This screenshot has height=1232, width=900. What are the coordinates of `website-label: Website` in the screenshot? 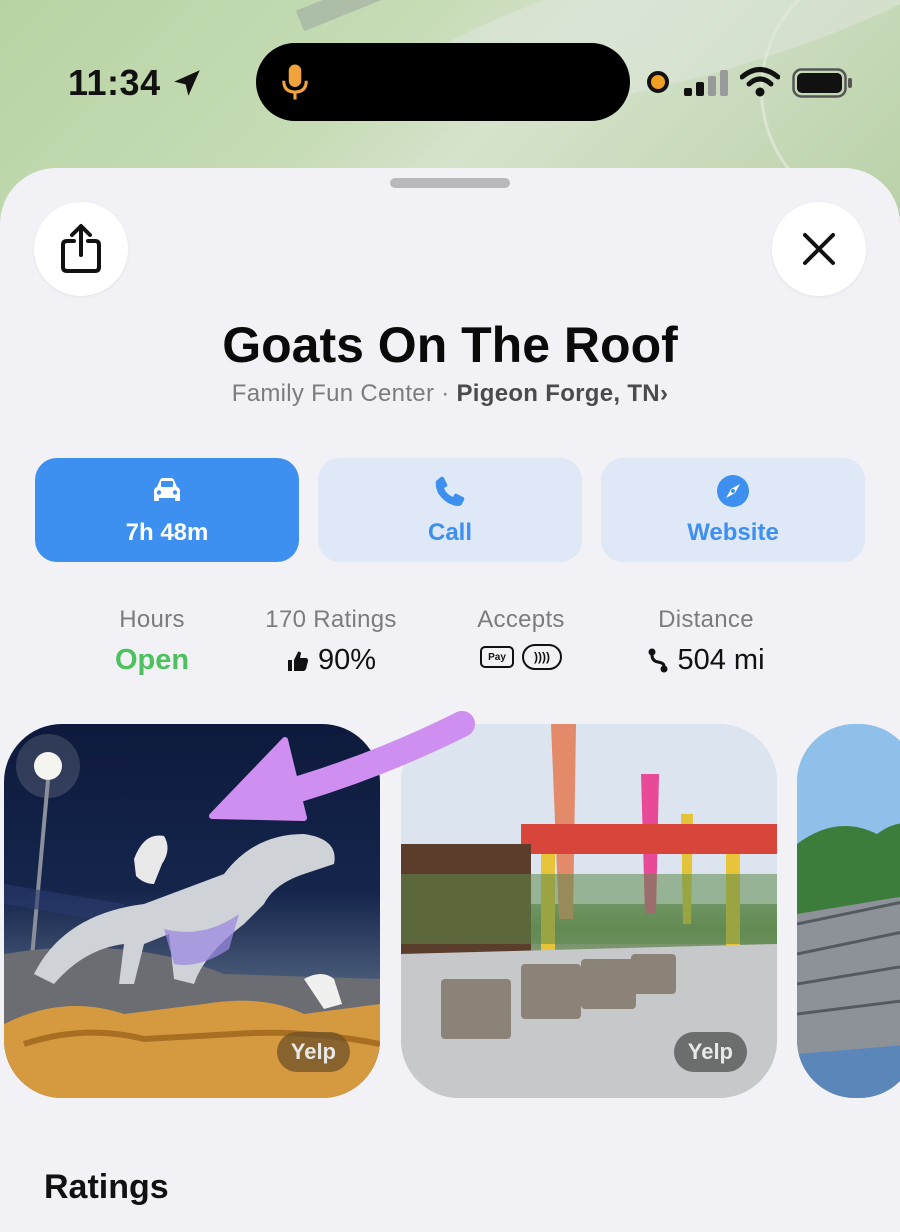 It's located at (733, 532).